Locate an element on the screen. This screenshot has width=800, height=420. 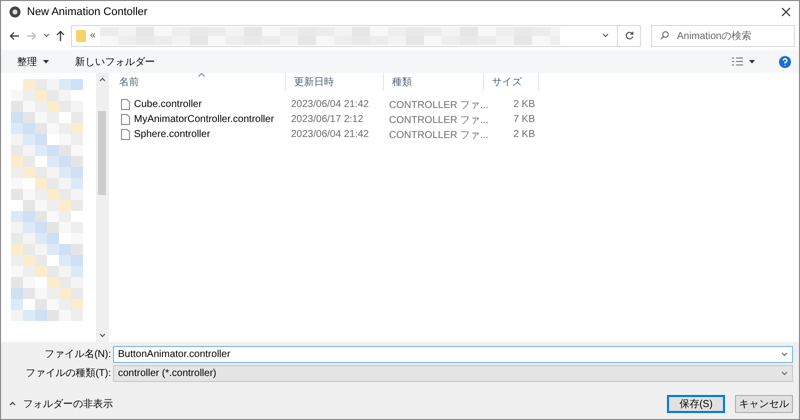
field-label: ファイル名(N): is located at coordinates (77, 355).